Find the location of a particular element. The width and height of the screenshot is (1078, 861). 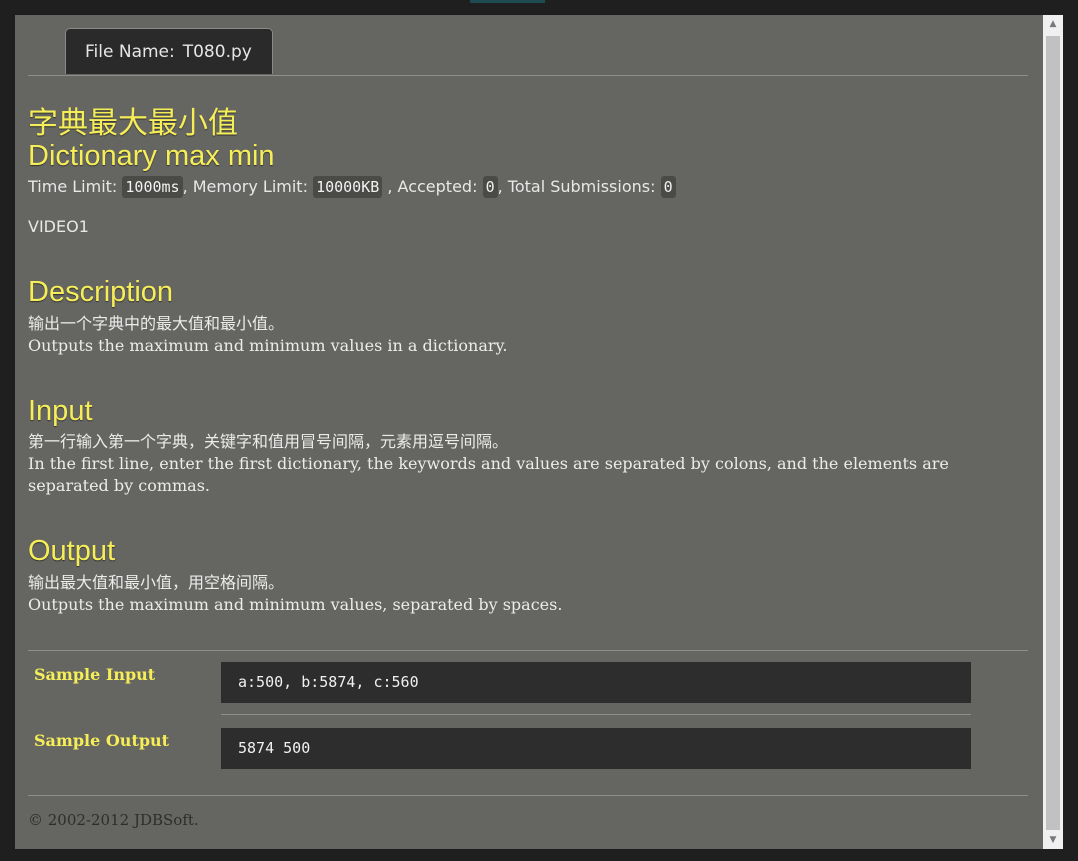

page-title-en: Dictionary max min is located at coordinates (151, 156).